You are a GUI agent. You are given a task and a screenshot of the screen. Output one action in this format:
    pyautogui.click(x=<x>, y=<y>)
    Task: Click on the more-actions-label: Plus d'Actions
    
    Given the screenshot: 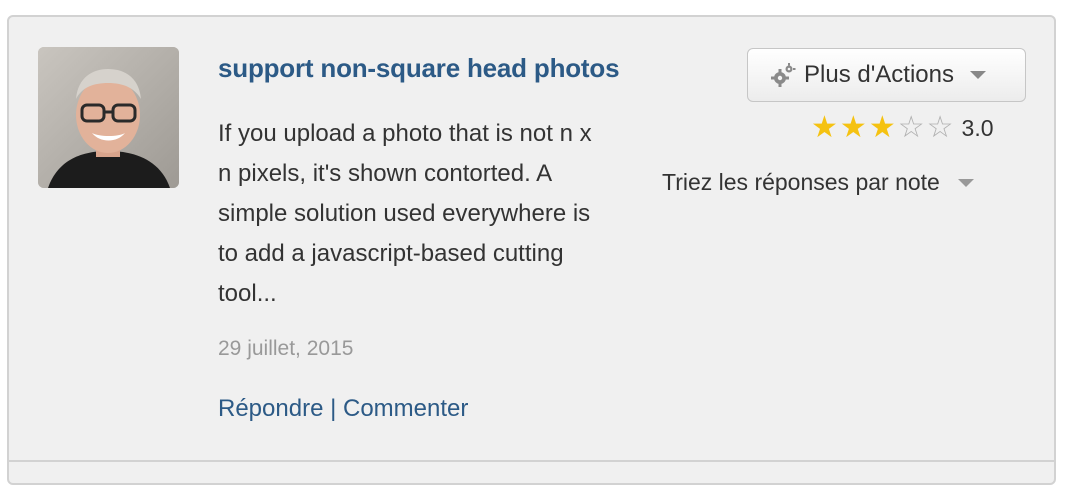 What is the action you would take?
    pyautogui.click(x=879, y=74)
    